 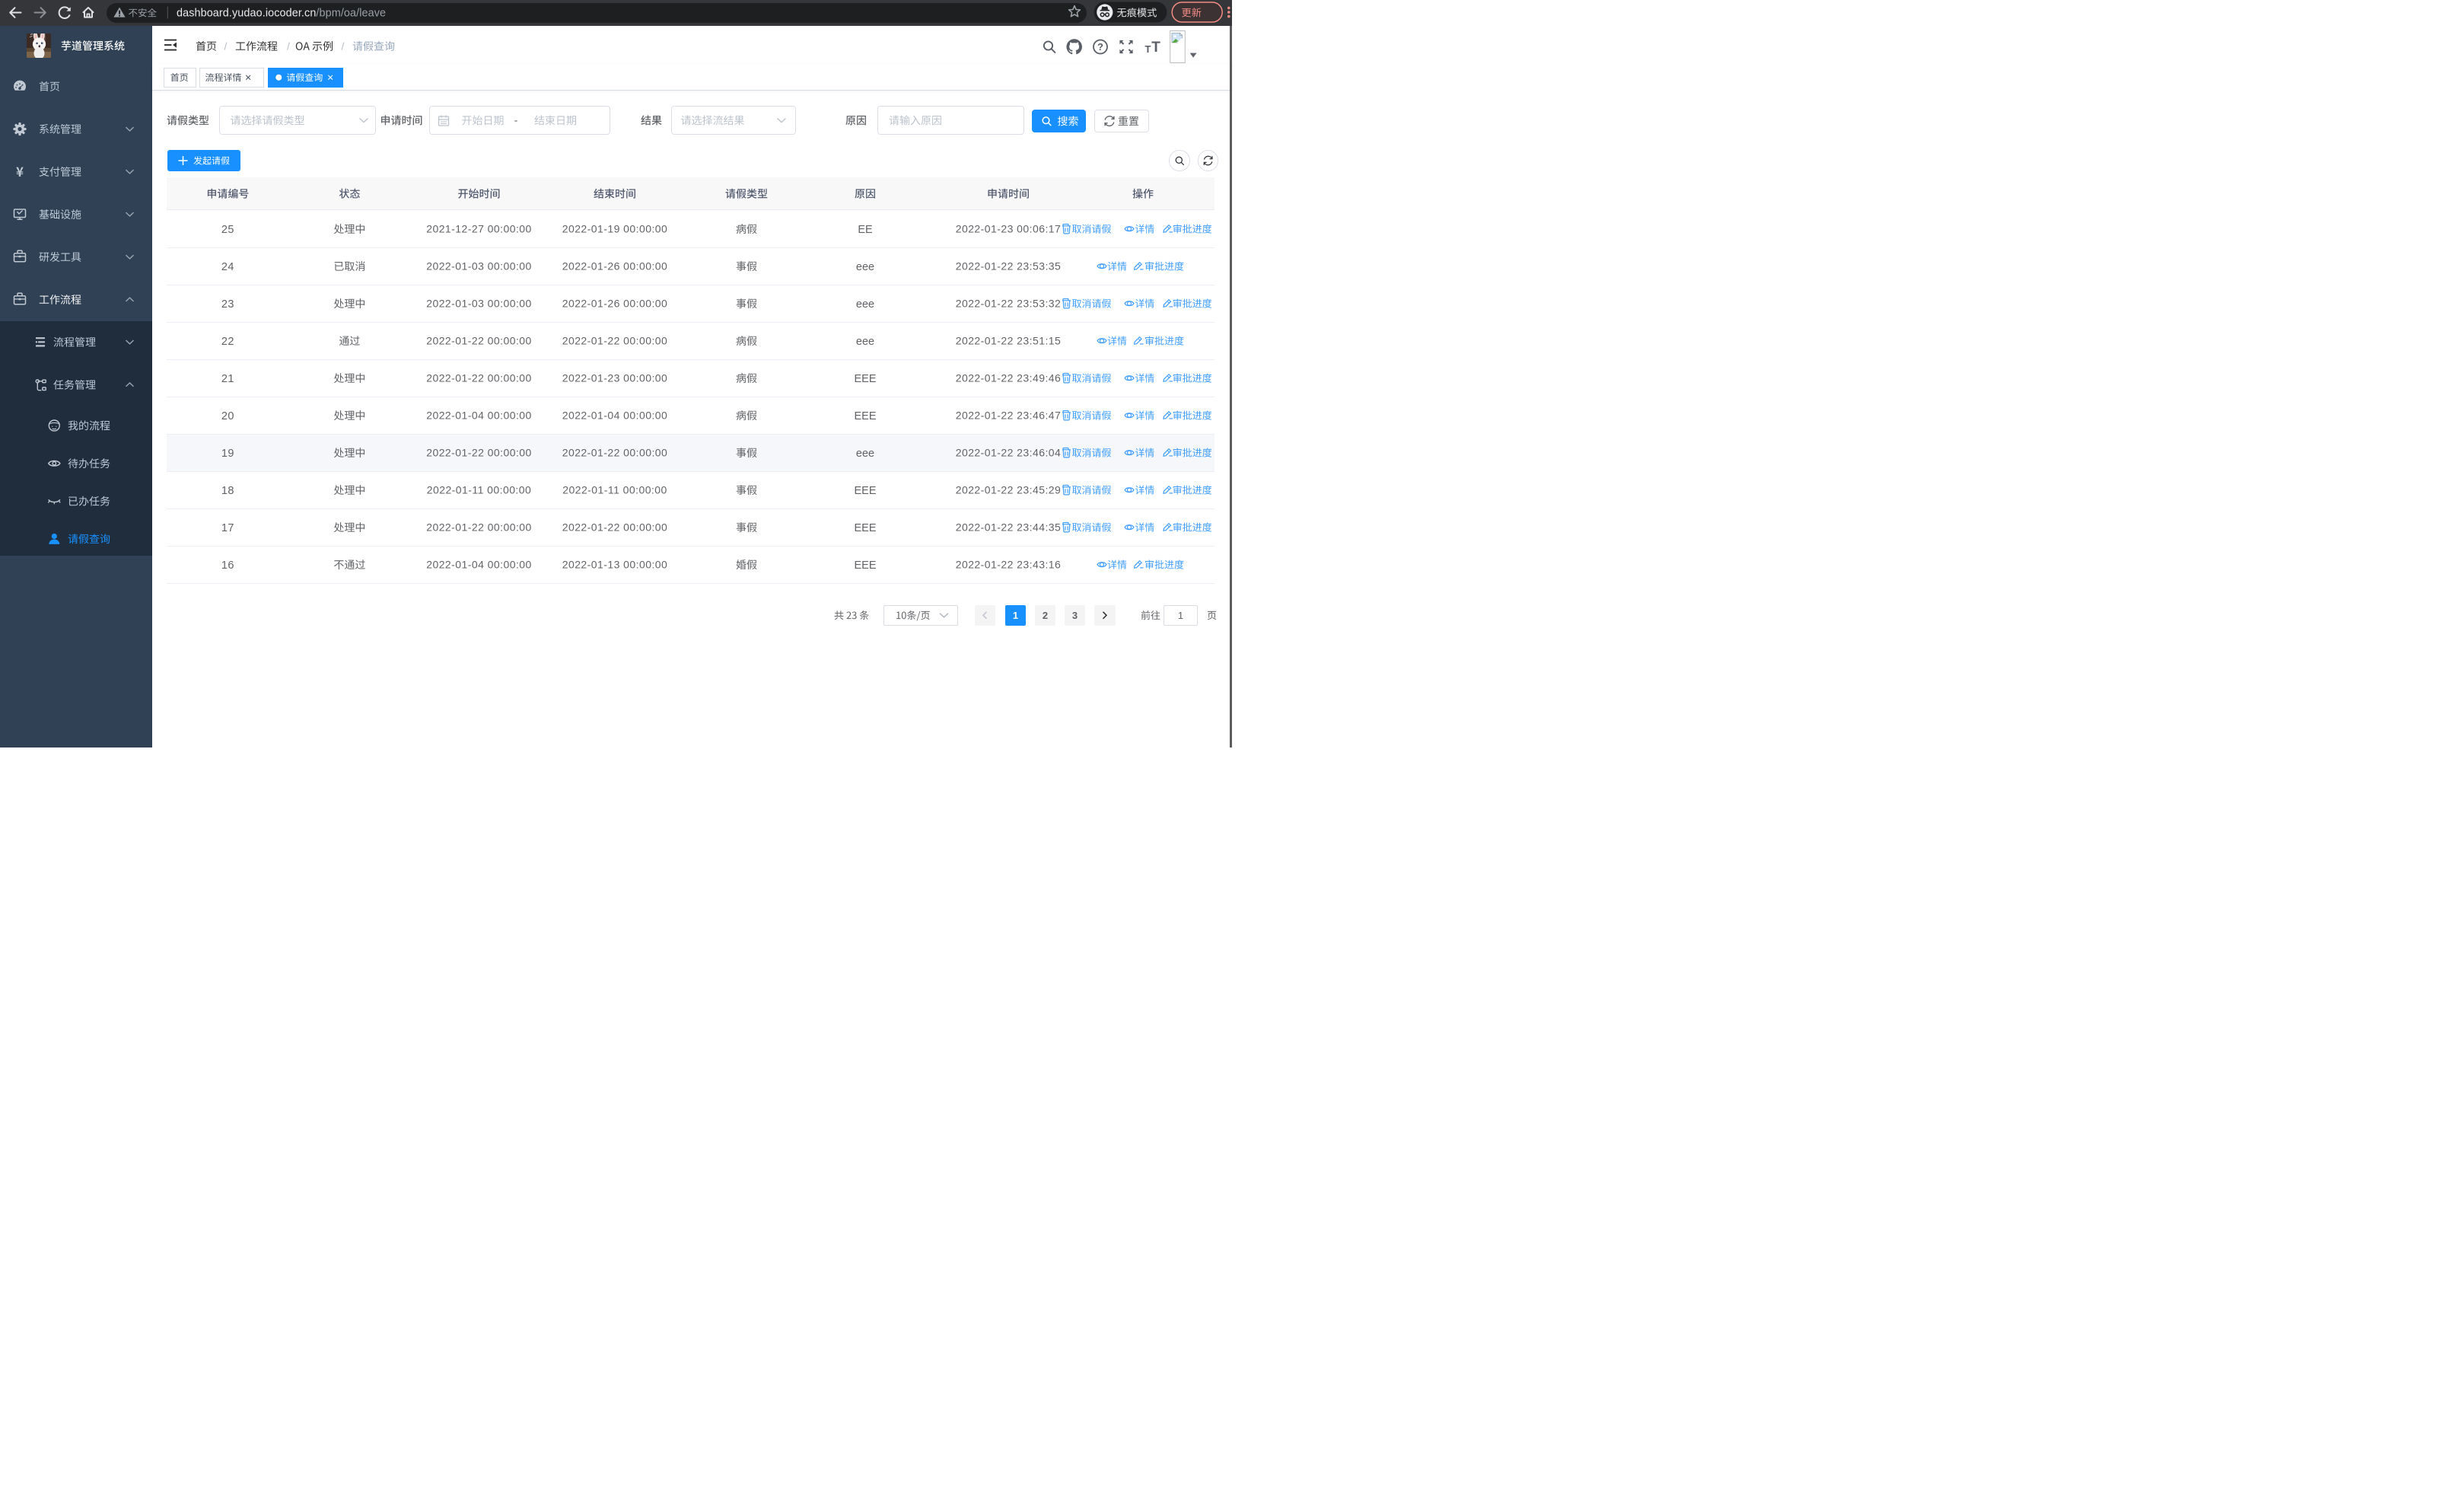 I want to click on svg-text: 2022-01-22 23:53:35, so click(x=1009, y=267).